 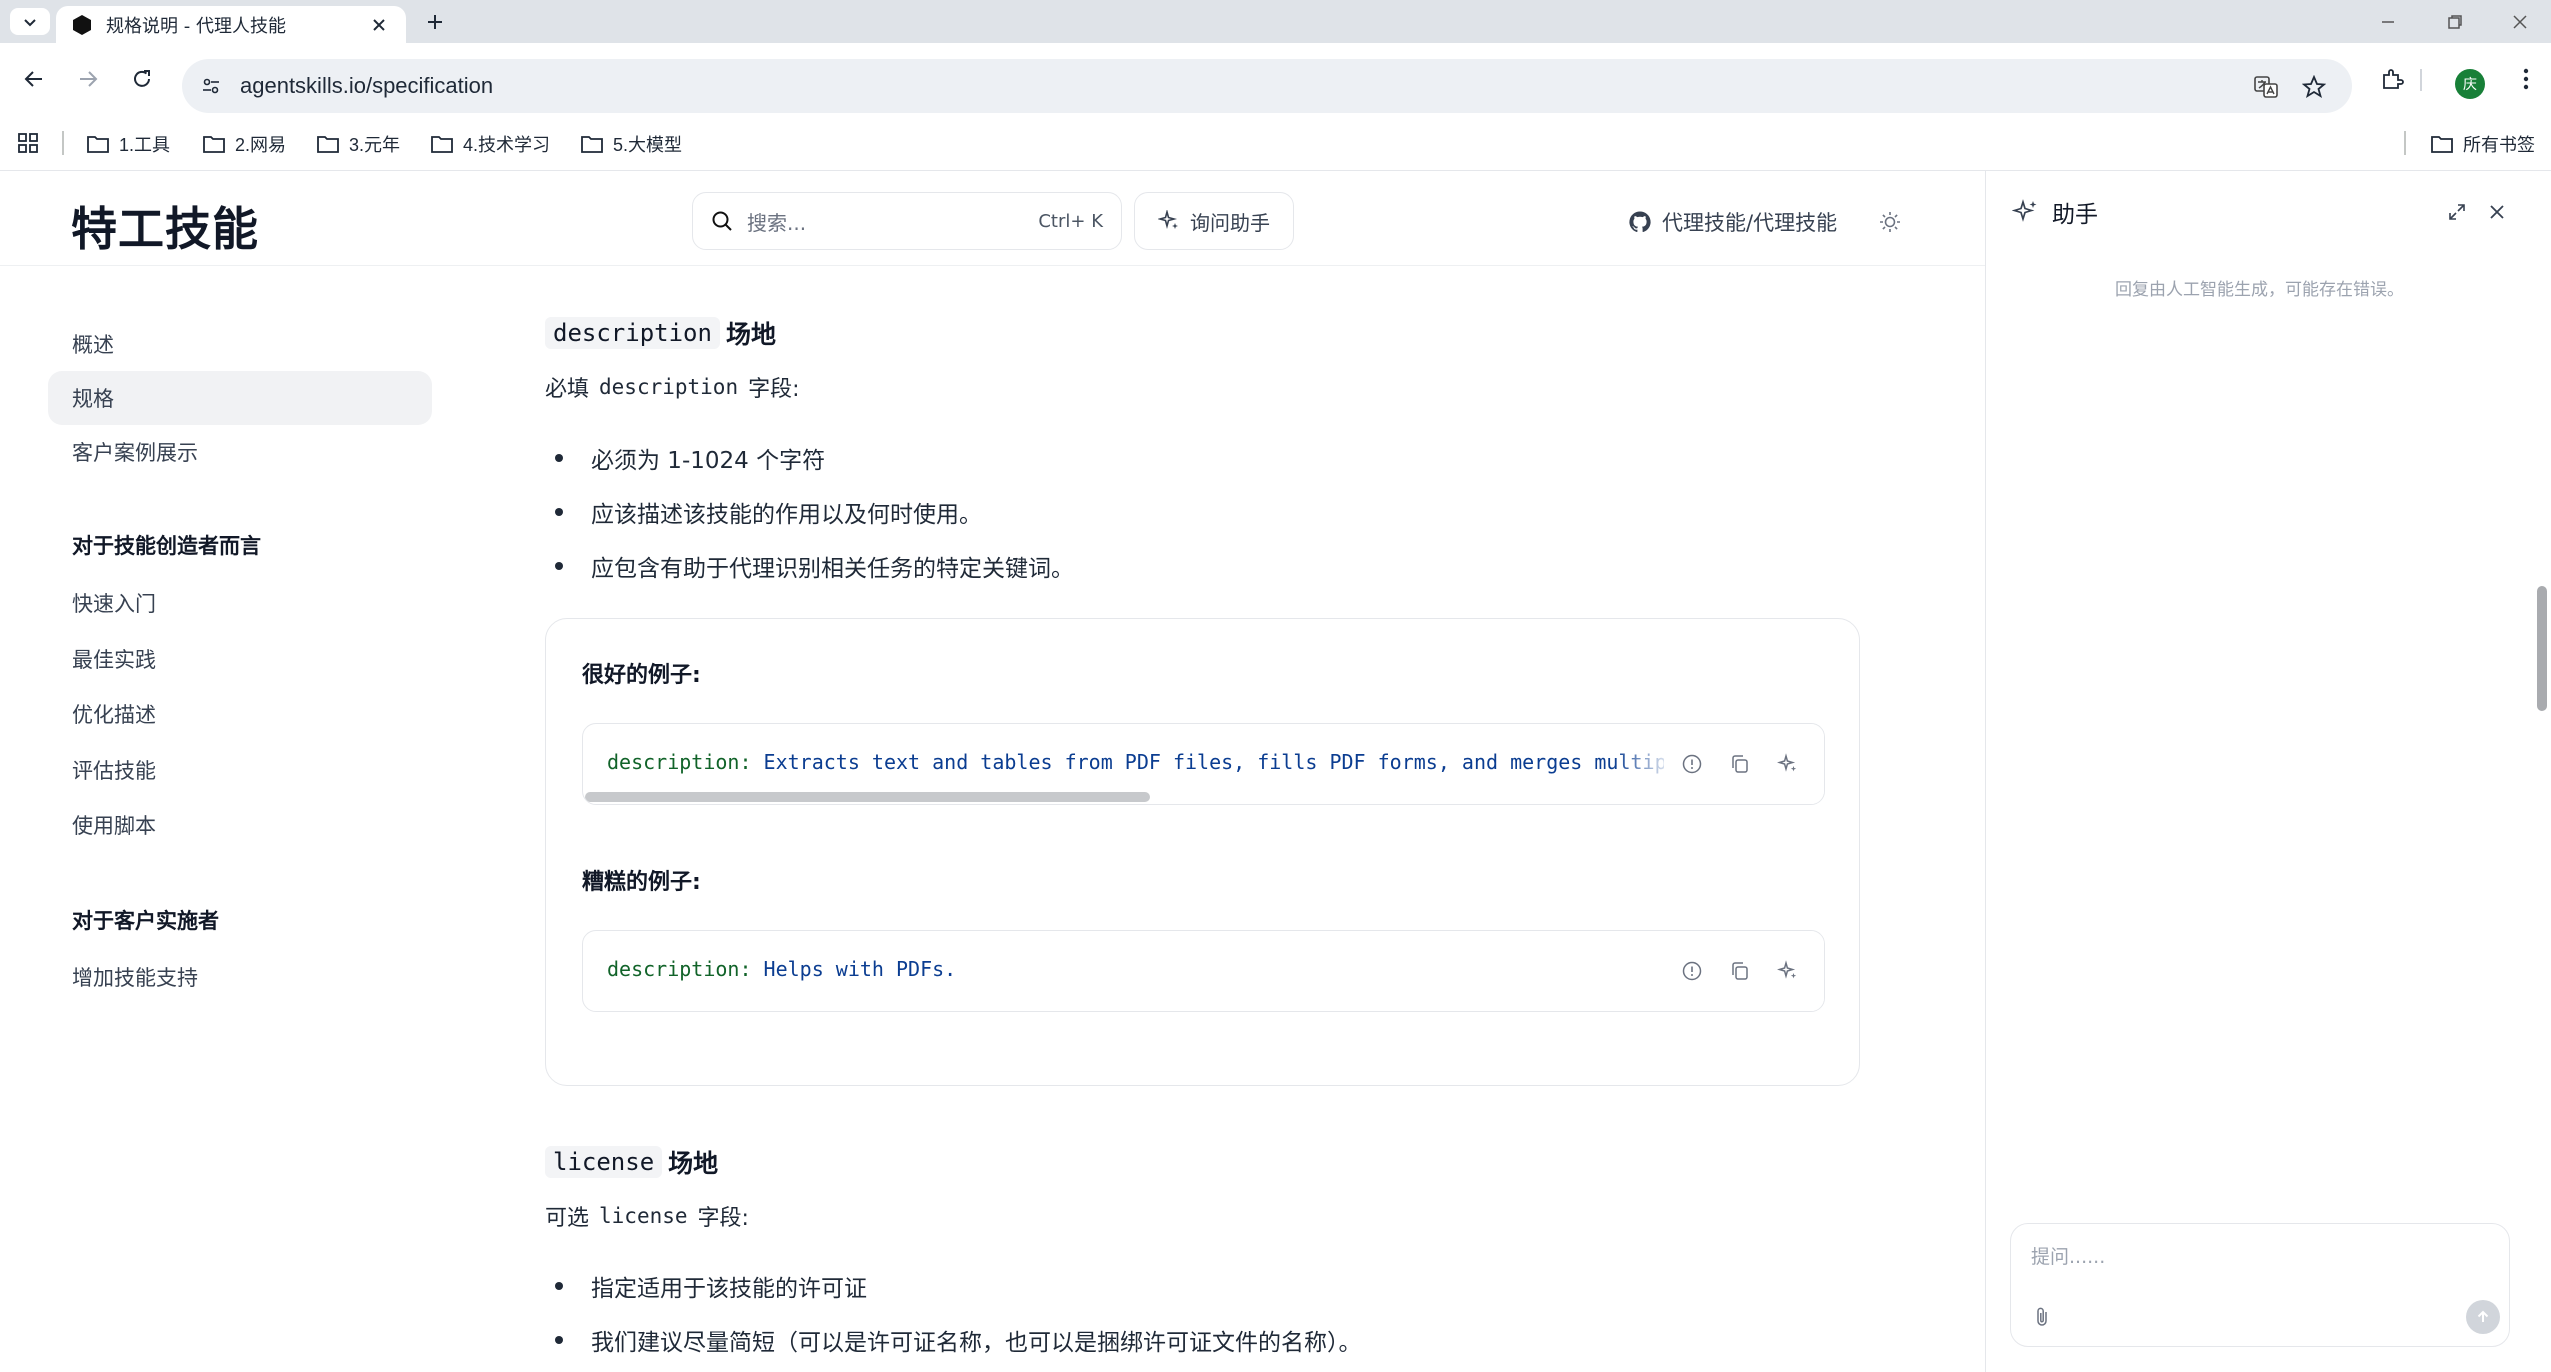 What do you see at coordinates (2482, 144) in the screenshot?
I see `all-bookmarks-folder: 所有书签` at bounding box center [2482, 144].